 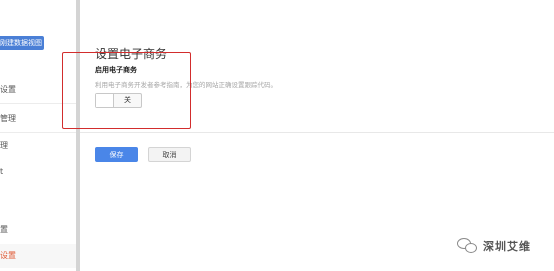 I want to click on section-title: 设置电子商务, so click(x=131, y=54).